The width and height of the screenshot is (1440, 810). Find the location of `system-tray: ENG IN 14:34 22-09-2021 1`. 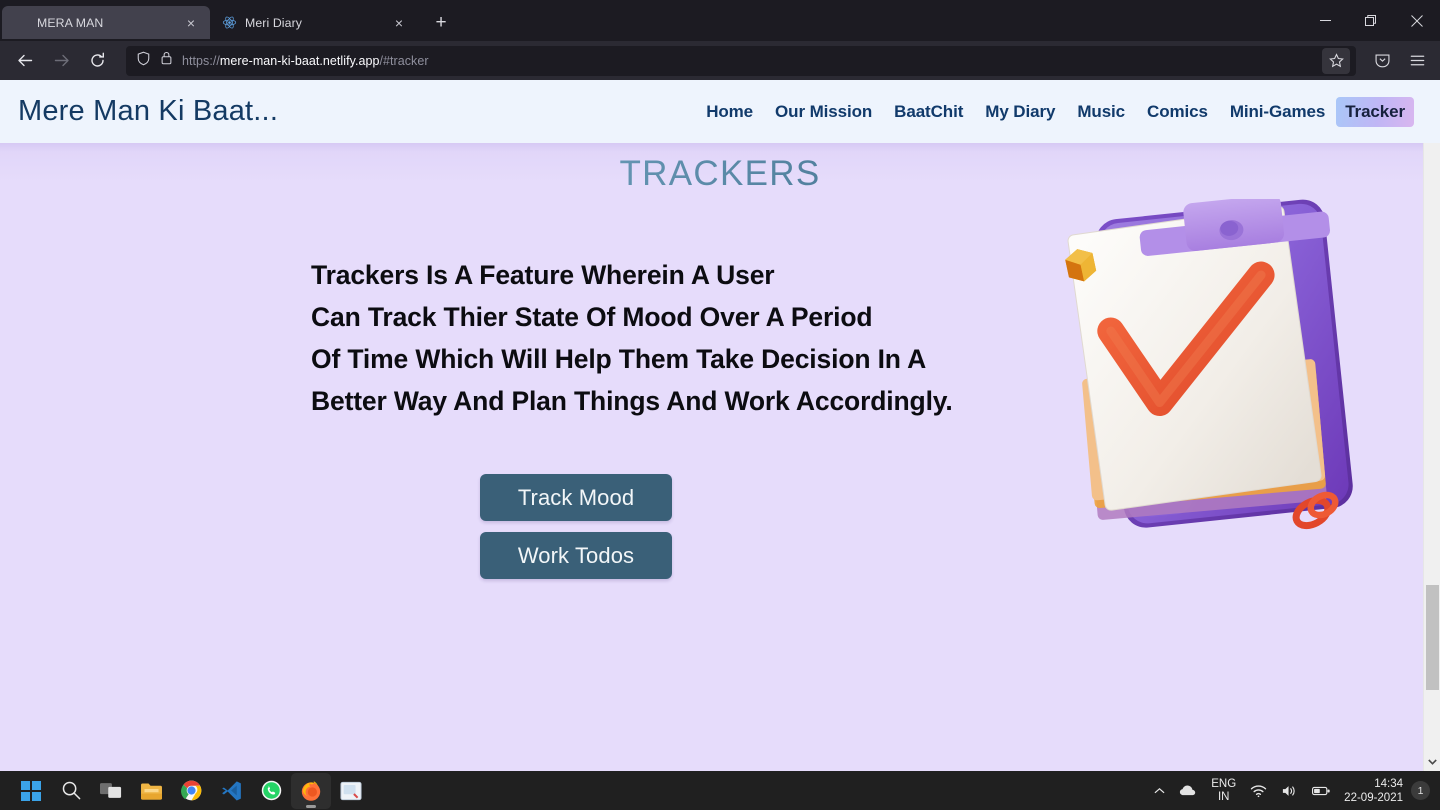

system-tray: ENG IN 14:34 22-09-2021 1 is located at coordinates (1293, 791).